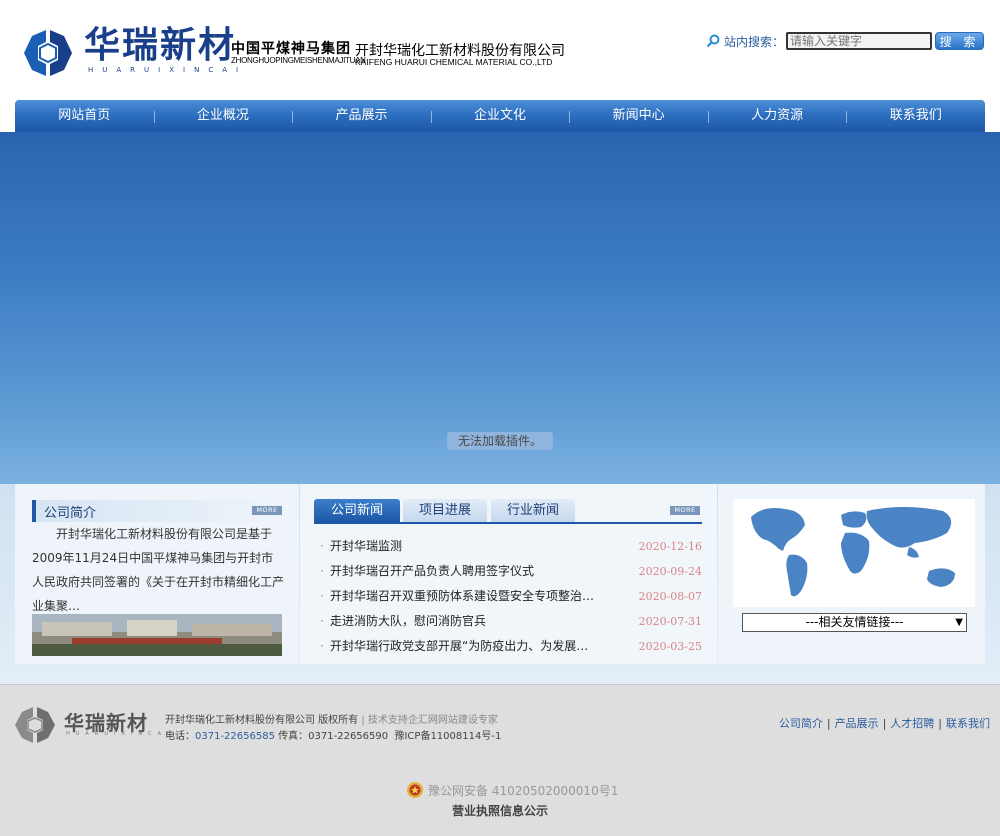  What do you see at coordinates (120, 734) in the screenshot?
I see `footer-brand-pinyin: HUARUIXINCAI` at bounding box center [120, 734].